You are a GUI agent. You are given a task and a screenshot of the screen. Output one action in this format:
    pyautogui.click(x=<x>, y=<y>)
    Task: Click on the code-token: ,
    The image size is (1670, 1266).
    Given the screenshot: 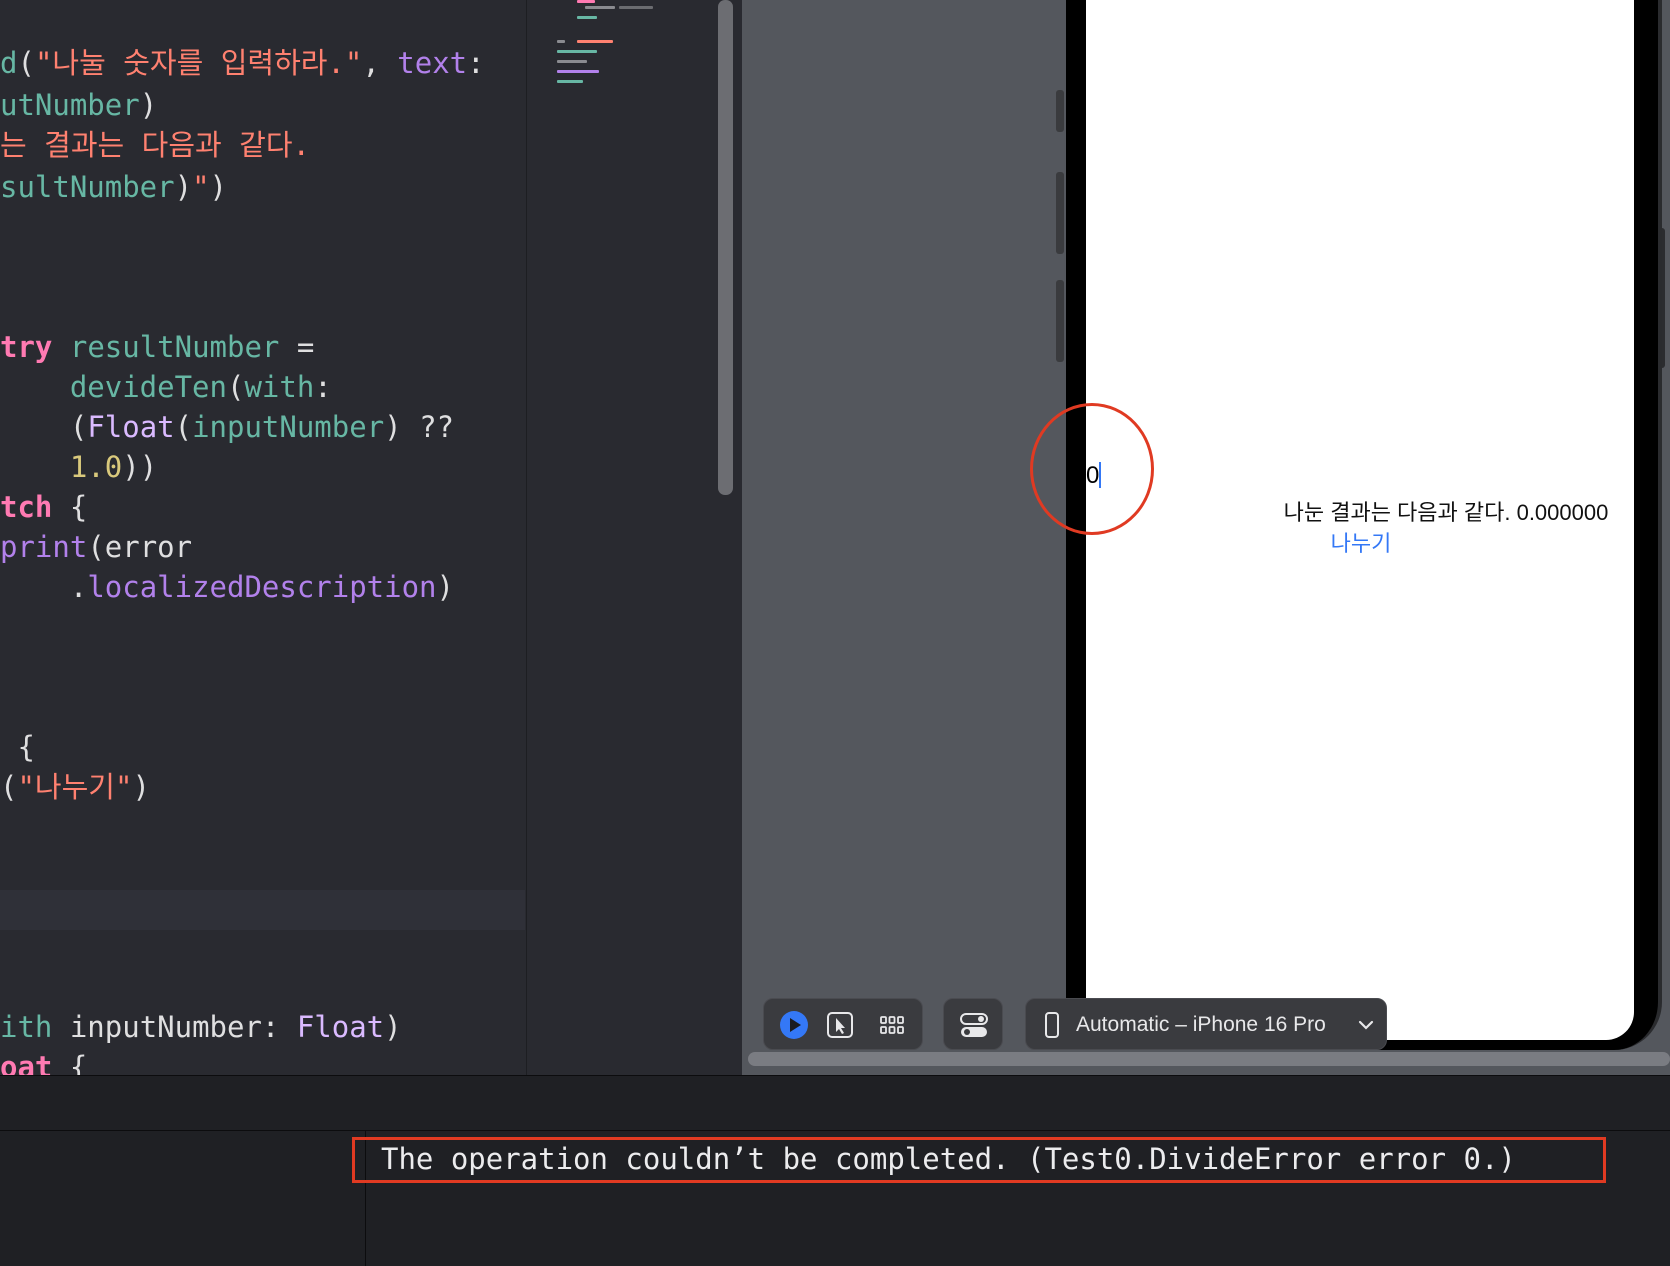 What is the action you would take?
    pyautogui.click(x=380, y=63)
    